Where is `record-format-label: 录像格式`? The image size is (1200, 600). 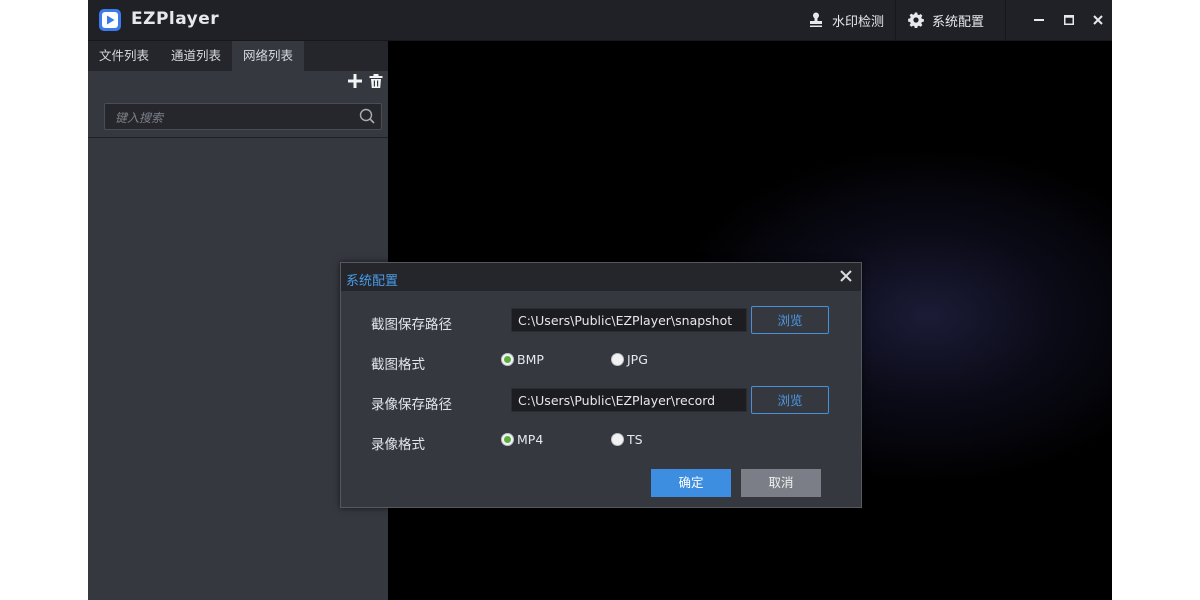 record-format-label: 录像格式 is located at coordinates (398, 445).